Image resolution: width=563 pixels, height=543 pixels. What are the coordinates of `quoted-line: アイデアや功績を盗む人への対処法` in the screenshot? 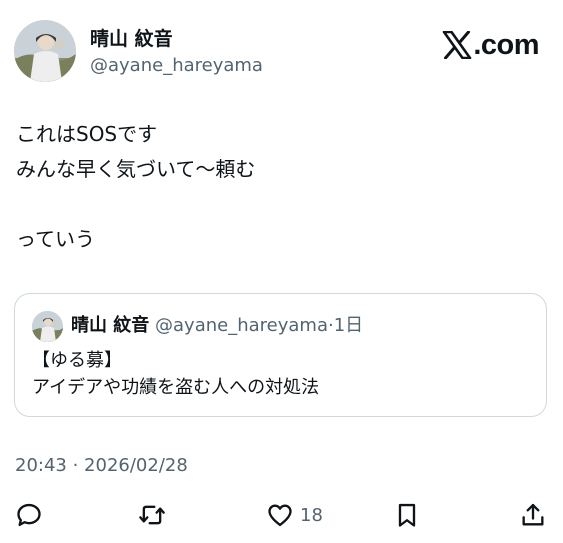 It's located at (176, 387).